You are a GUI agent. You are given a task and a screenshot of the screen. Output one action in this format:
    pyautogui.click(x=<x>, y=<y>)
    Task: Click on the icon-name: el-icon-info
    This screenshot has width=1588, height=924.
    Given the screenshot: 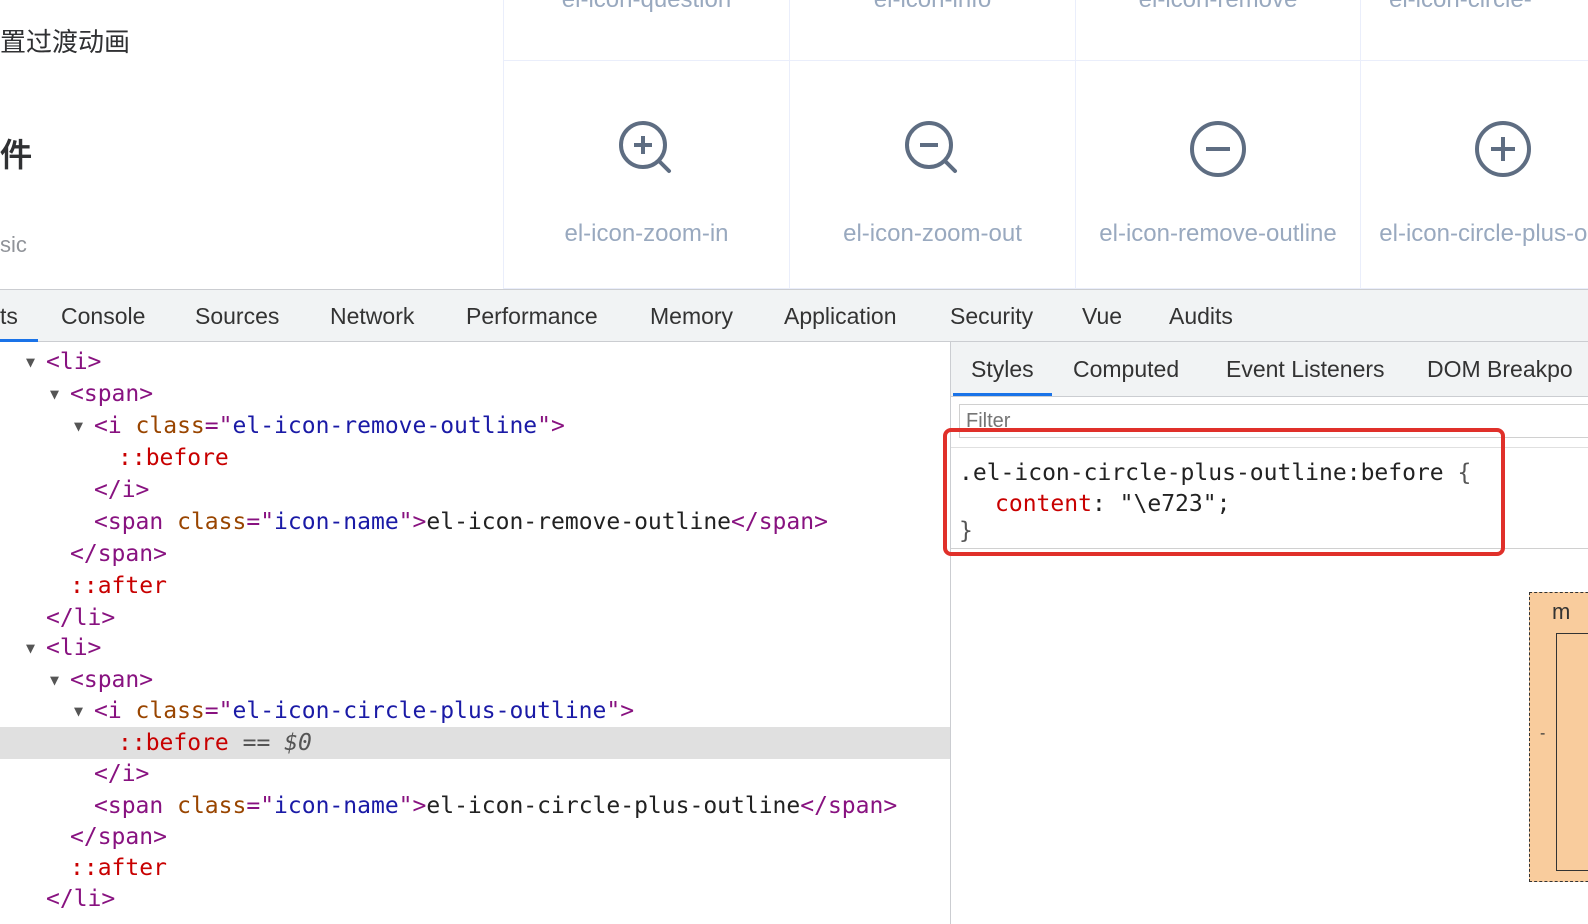 What is the action you would take?
    pyautogui.click(x=932, y=9)
    